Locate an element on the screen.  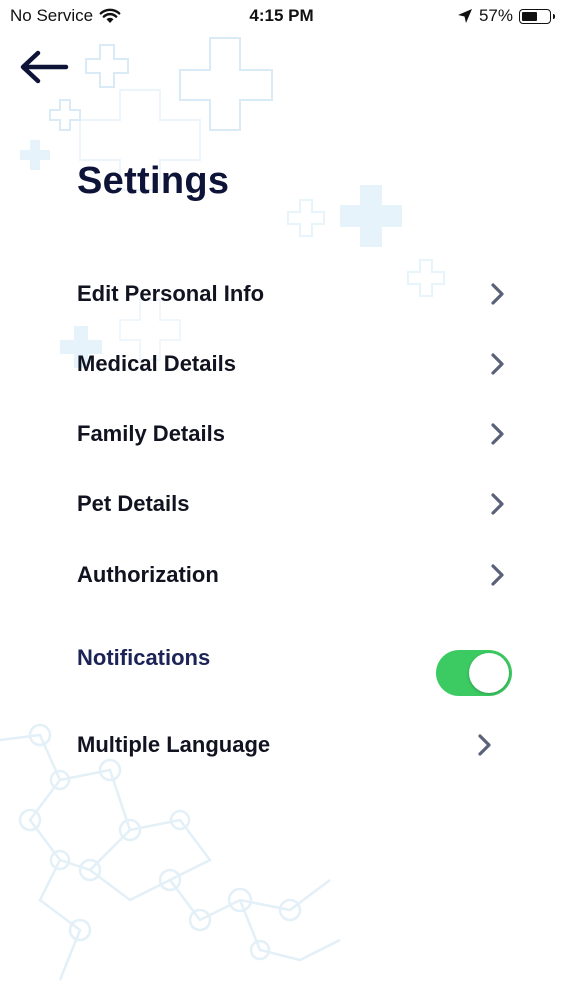
menu-item-pet-details: Pet Details is located at coordinates (292, 504).